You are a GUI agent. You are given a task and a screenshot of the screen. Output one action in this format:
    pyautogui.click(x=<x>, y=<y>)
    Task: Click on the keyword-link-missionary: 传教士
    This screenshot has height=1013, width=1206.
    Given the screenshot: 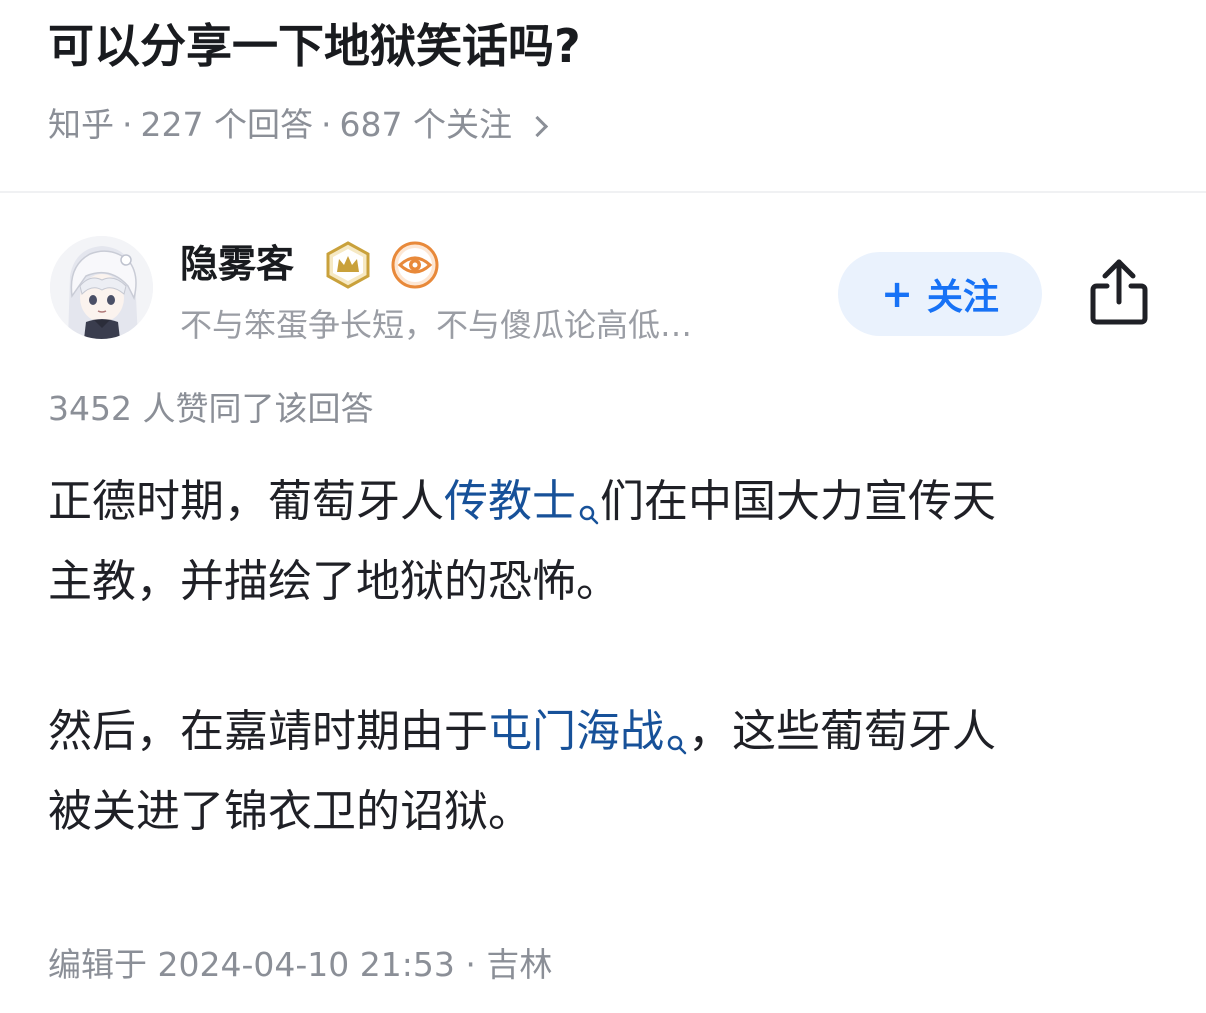 What is the action you would take?
    pyautogui.click(x=522, y=501)
    